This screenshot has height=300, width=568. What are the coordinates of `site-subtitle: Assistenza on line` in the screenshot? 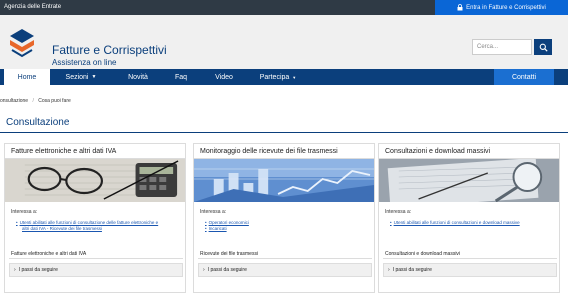 It's located at (84, 62).